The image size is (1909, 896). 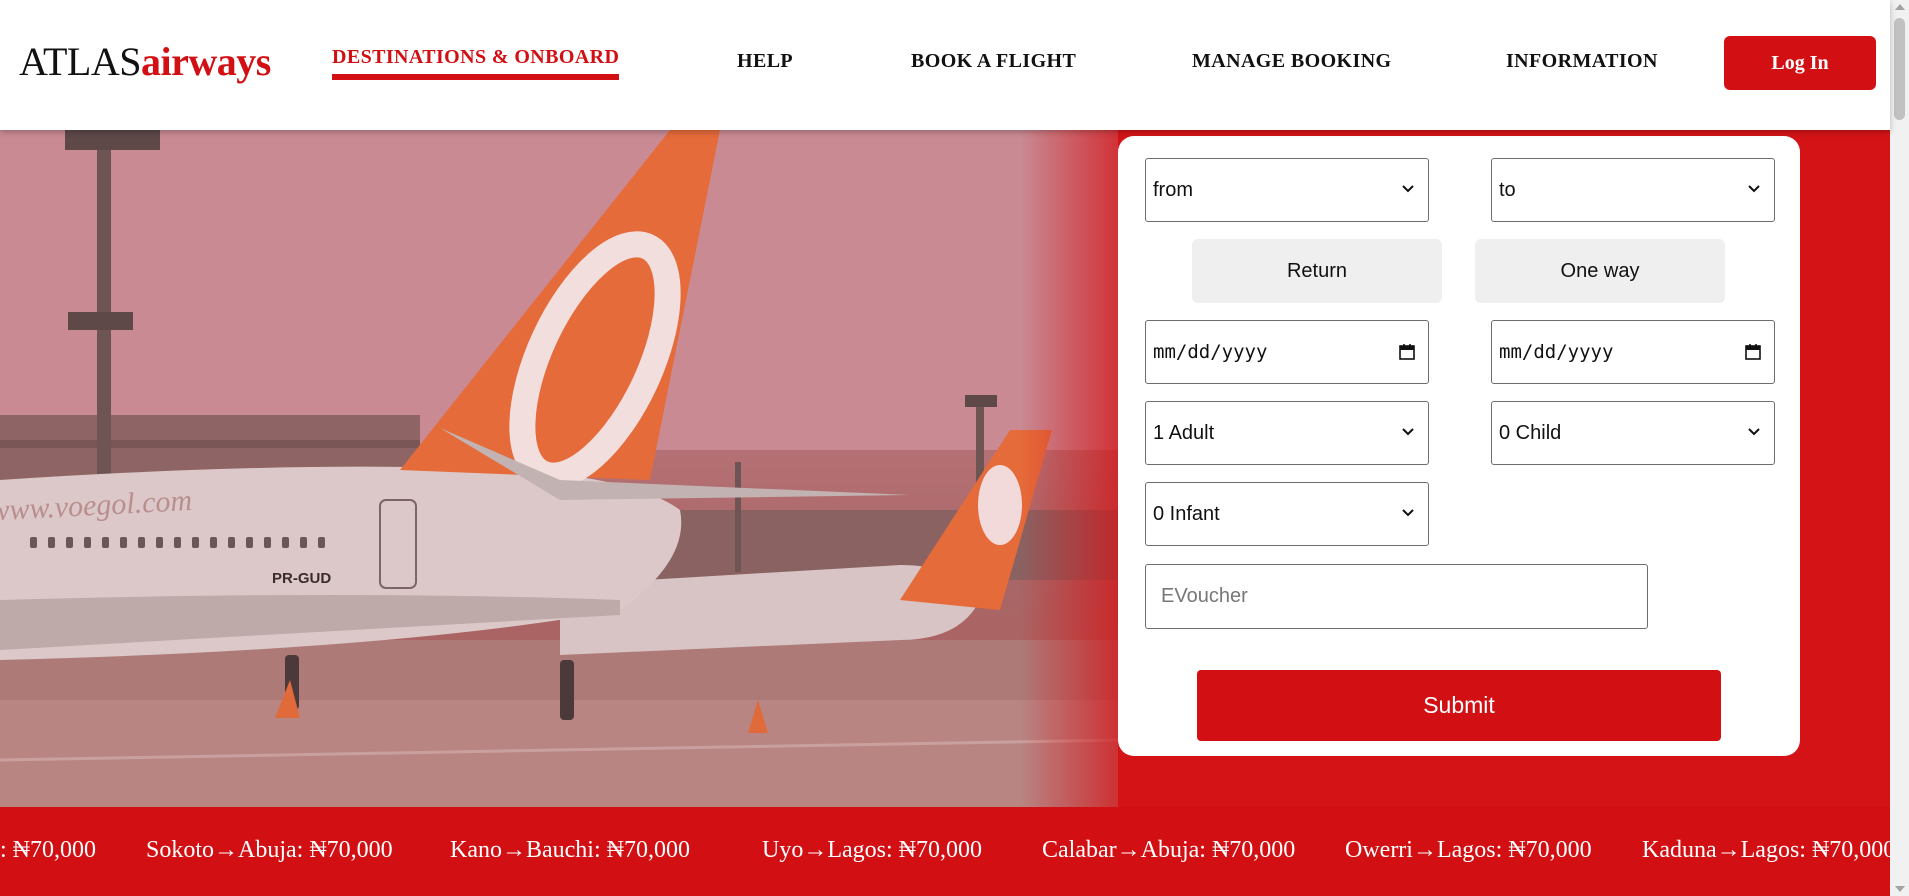 What do you see at coordinates (570, 850) in the screenshot?
I see `ticker-item: Kano→Bauchi: ₦70,000` at bounding box center [570, 850].